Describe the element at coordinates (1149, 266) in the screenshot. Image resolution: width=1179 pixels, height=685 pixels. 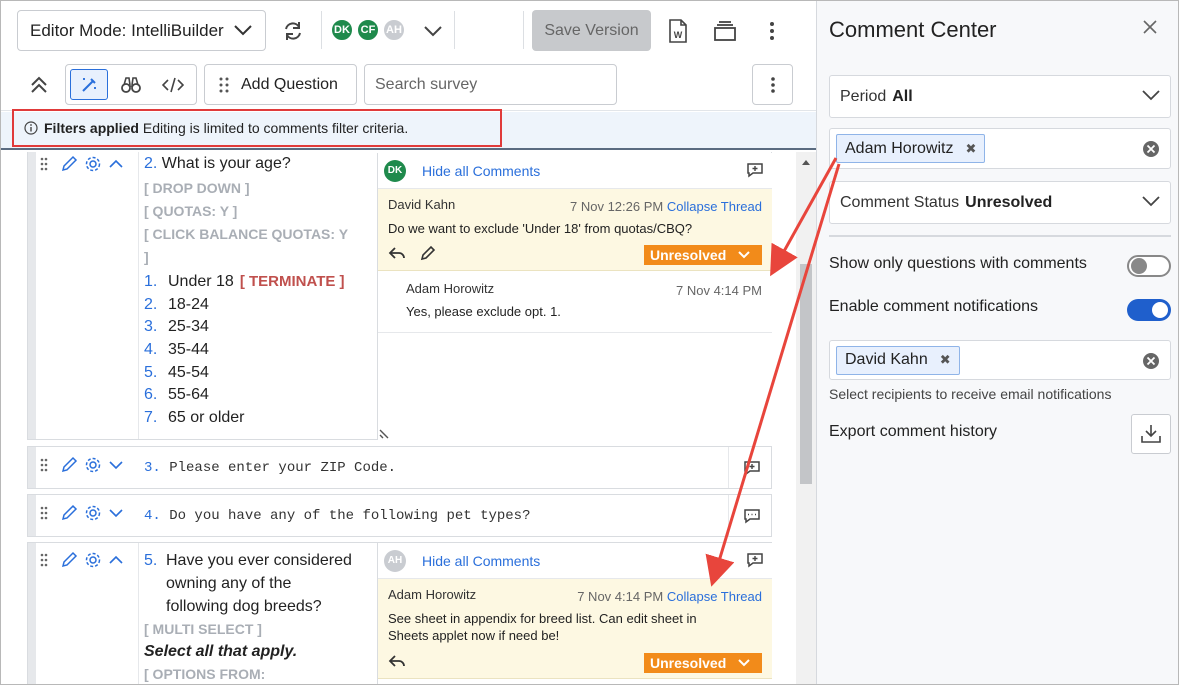
I see `show-only-toggle` at that location.